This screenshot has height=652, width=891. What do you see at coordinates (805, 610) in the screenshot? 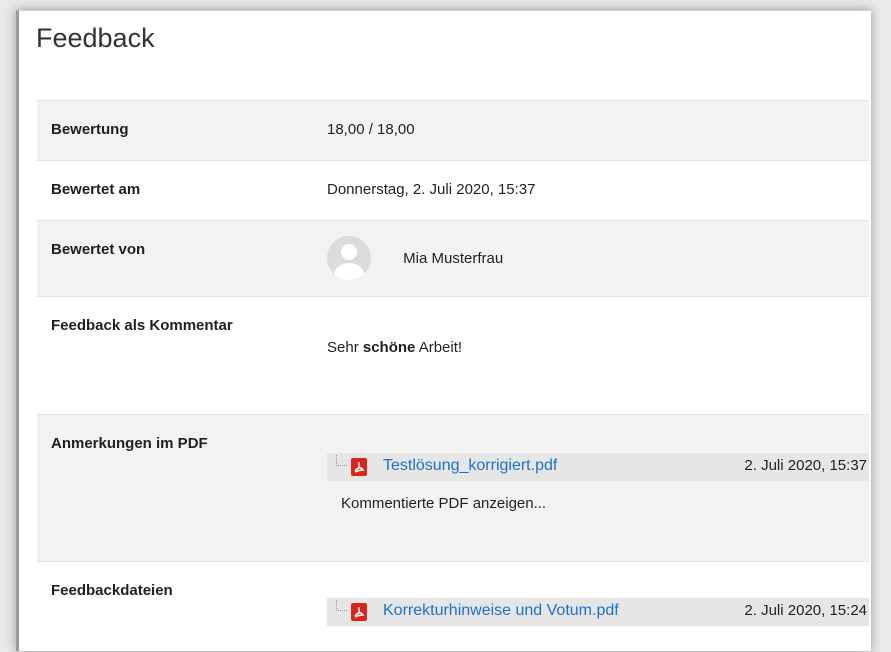
I see `feedback-file-date: 2. Juli 2020, 15:24` at bounding box center [805, 610].